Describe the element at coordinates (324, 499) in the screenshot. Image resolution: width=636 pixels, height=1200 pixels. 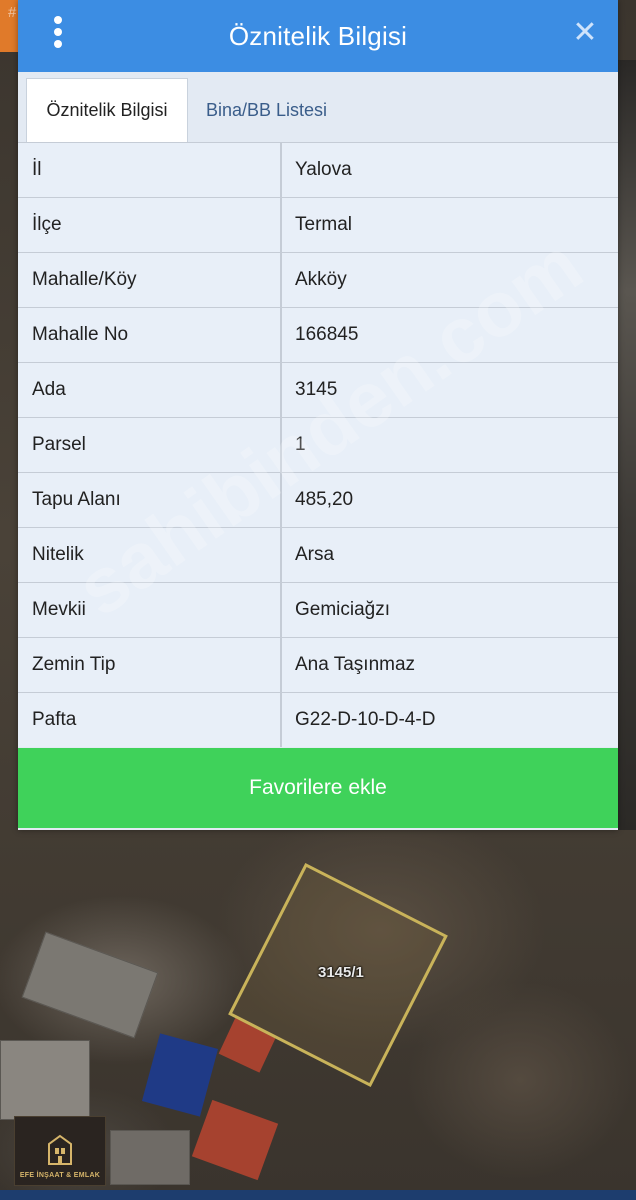
I see `row-value: 485,20` at that location.